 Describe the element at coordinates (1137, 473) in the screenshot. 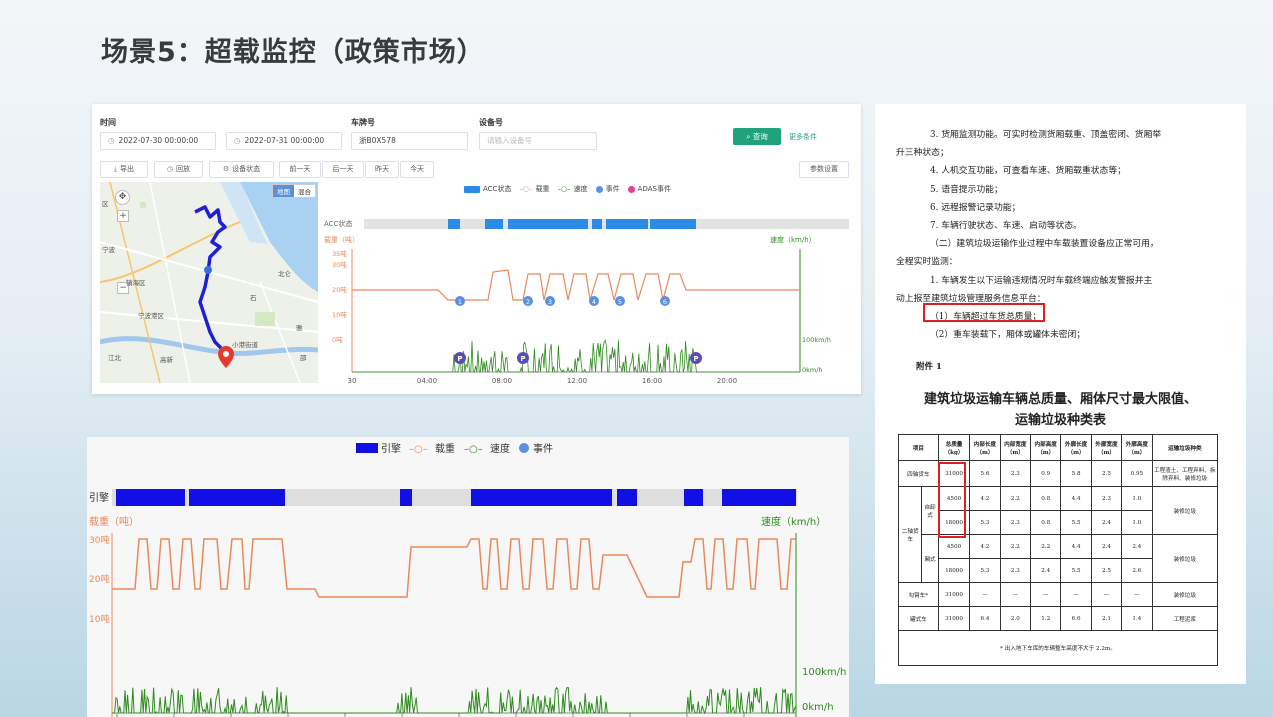

I see `table-cell: 0.95` at that location.